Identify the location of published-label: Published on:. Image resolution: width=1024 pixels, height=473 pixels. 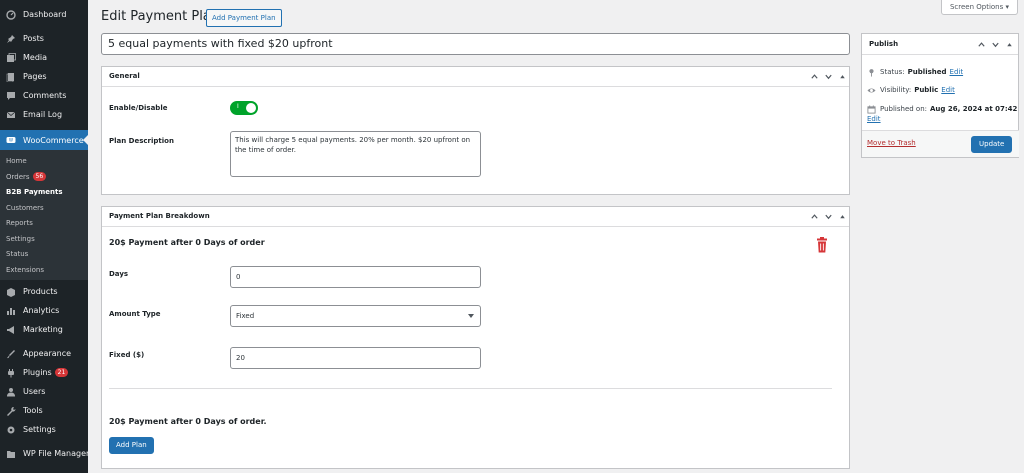
(904, 109).